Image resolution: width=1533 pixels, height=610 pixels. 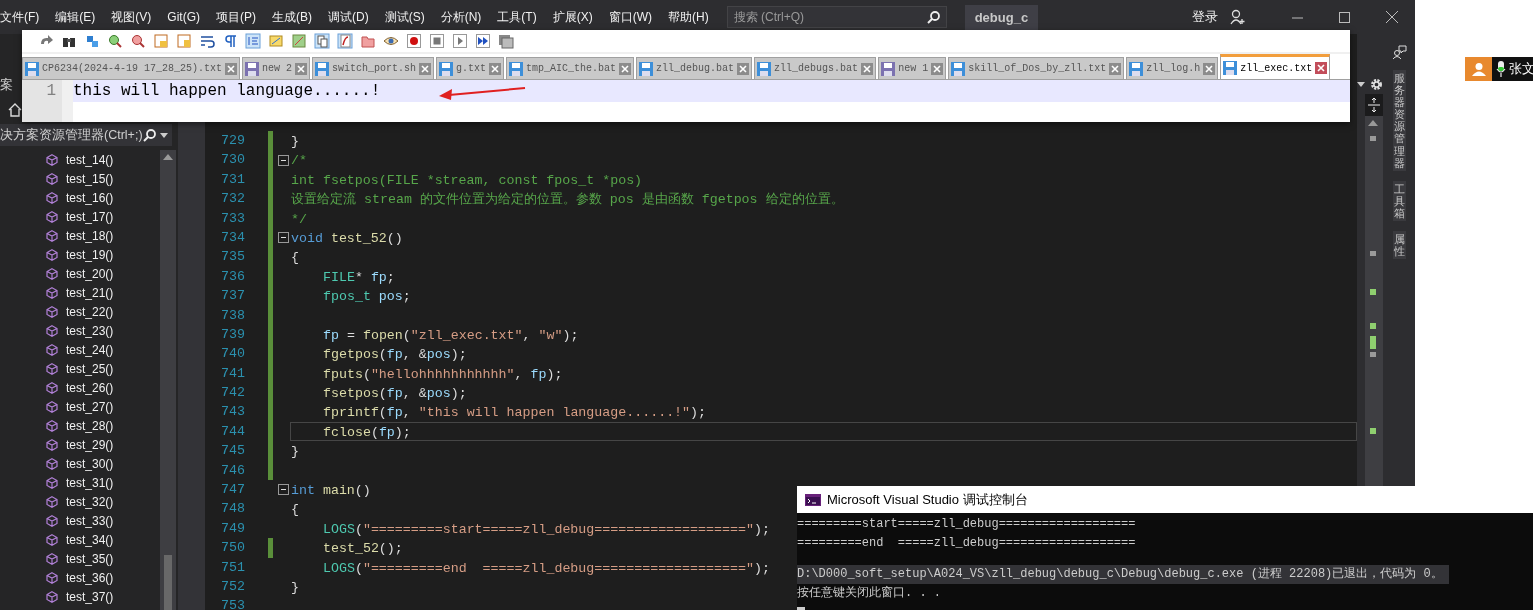 What do you see at coordinates (90, 501) in the screenshot?
I see `tree-item: test_32()` at bounding box center [90, 501].